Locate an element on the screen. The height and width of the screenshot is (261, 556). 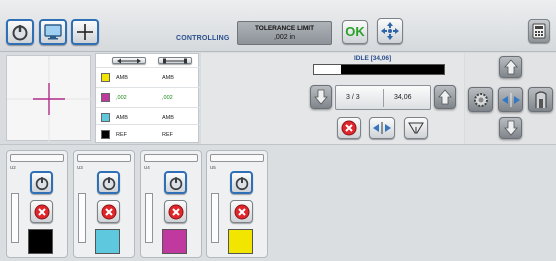
page-indicator: 3 / 3 34,06 is located at coordinates (383, 97).